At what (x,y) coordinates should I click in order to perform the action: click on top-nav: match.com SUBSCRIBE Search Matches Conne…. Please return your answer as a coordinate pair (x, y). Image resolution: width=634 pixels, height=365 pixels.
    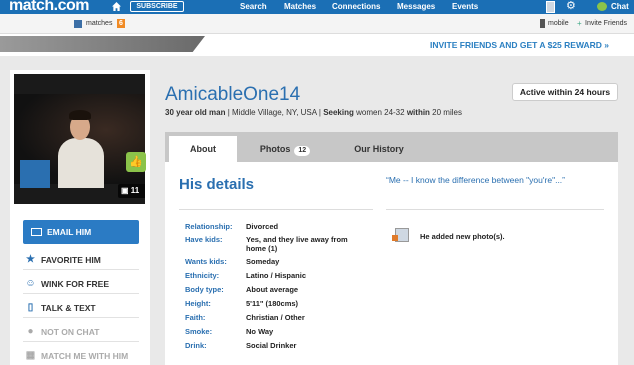
    Looking at the image, I should click on (317, 7).